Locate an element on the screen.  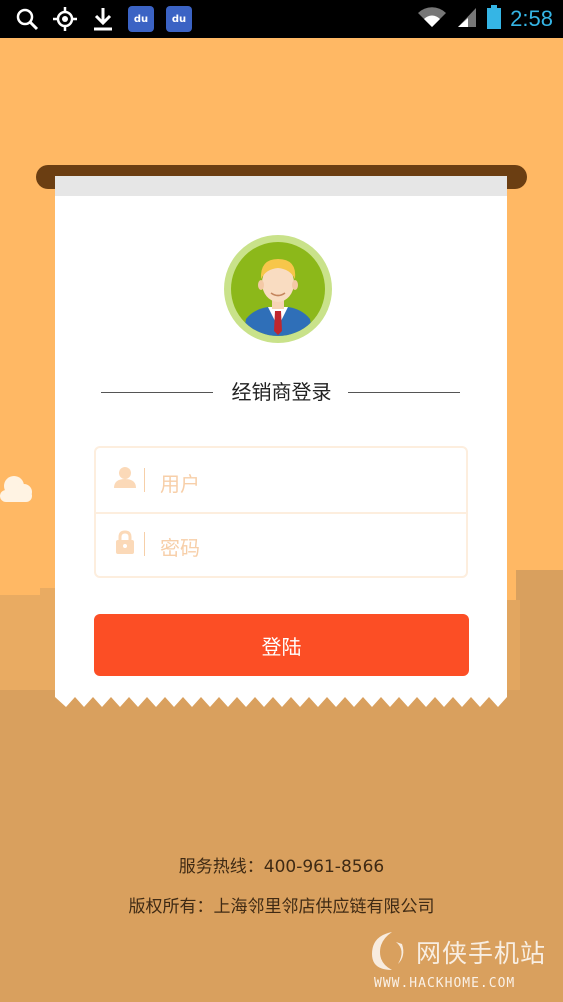
watermark: 网侠手机站 WWW.HACKHOME.COM is located at coordinates (463, 963).